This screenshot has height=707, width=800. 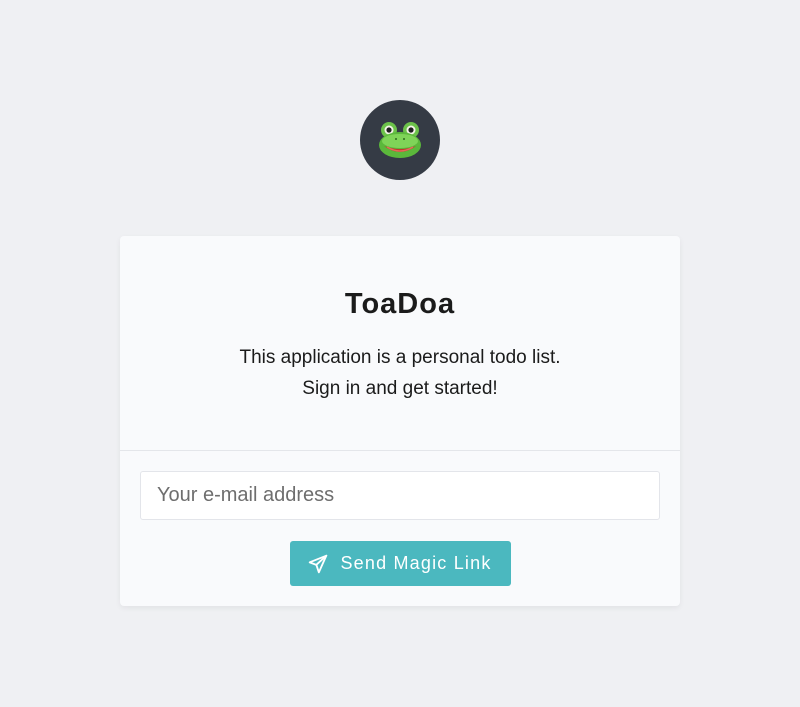 I want to click on app-logo, so click(x=400, y=140).